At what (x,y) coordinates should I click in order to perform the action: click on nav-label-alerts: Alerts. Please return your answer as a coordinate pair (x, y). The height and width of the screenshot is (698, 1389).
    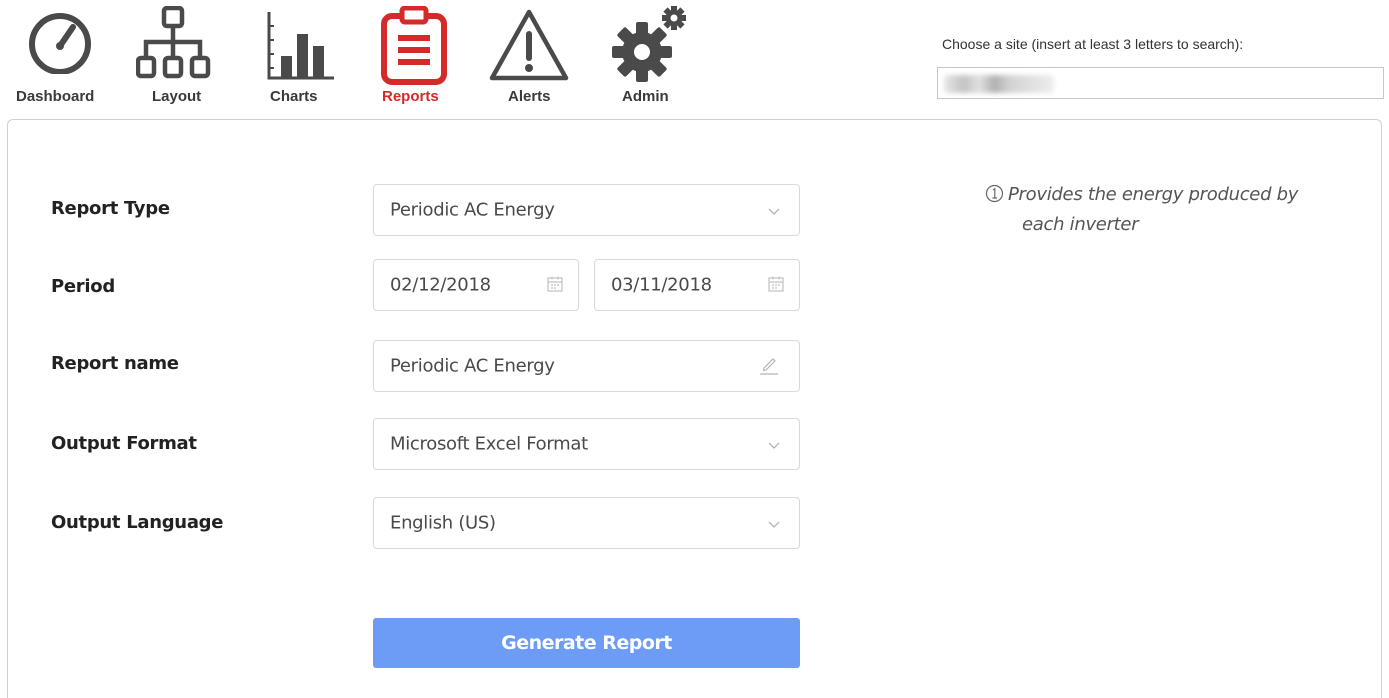
    Looking at the image, I should click on (529, 96).